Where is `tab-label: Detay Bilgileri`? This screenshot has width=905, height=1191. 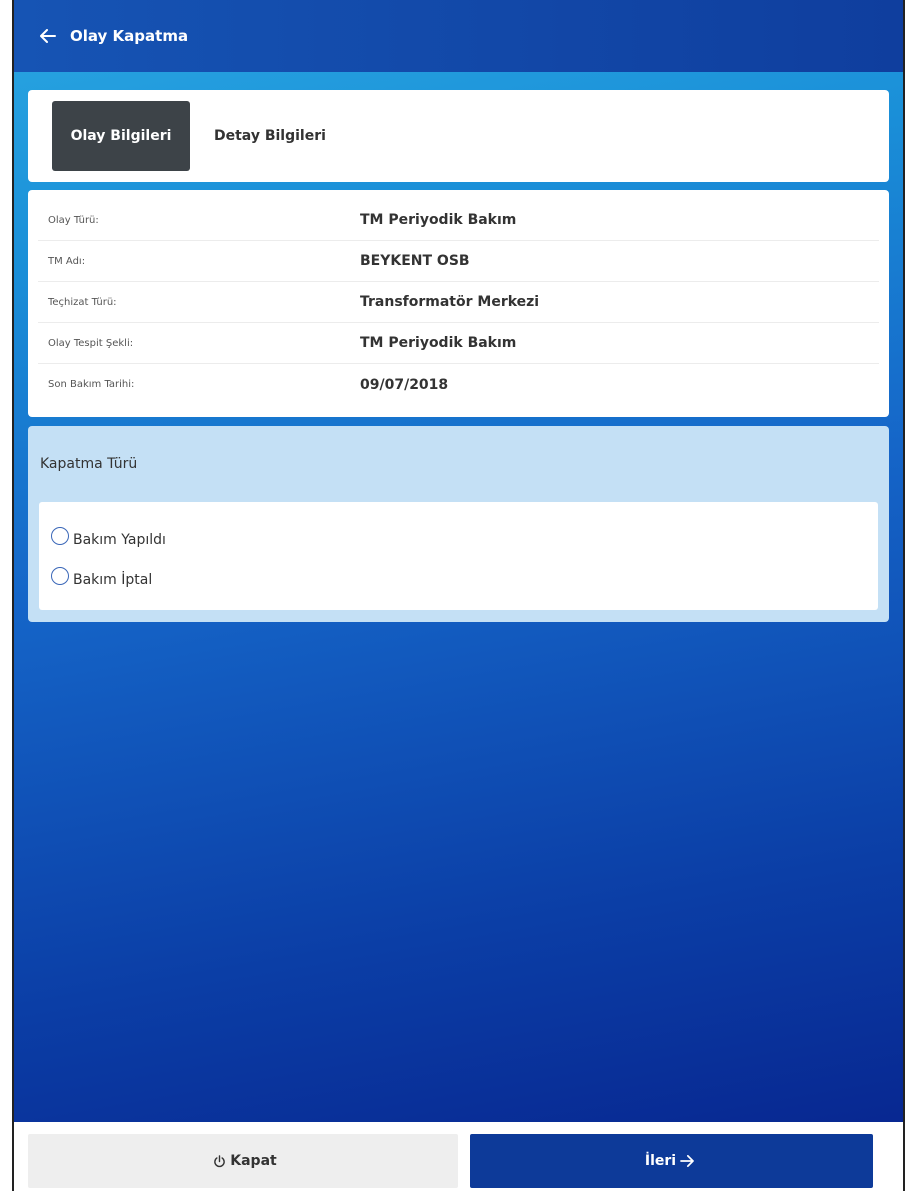
tab-label: Detay Bilgileri is located at coordinates (270, 136).